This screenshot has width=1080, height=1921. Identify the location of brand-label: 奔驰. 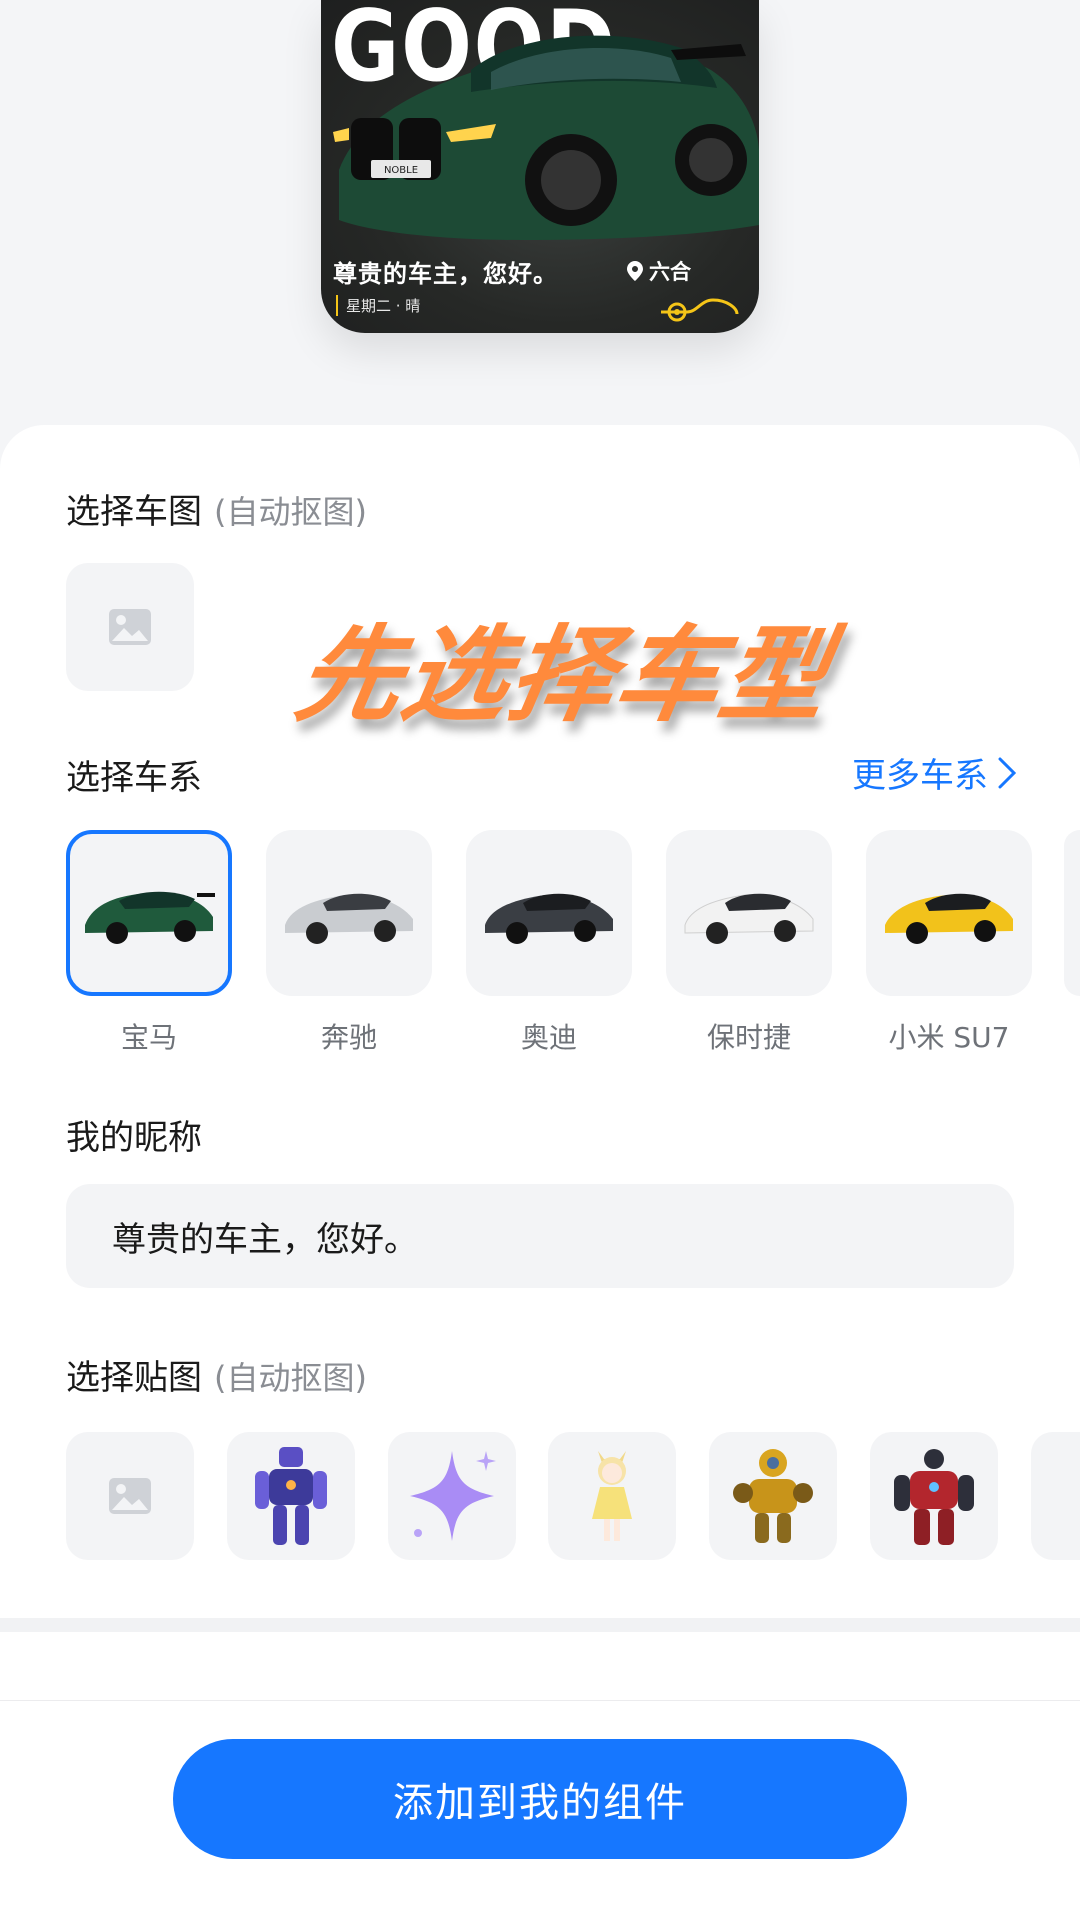
(348, 1037).